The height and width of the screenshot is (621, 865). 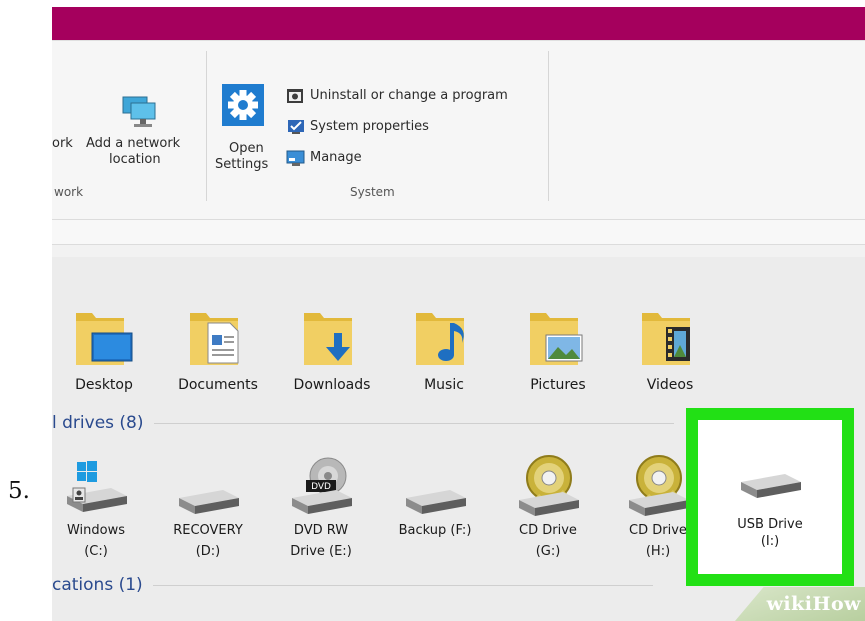 I want to click on drive-windows-c: Windows (C:), so click(x=99, y=506).